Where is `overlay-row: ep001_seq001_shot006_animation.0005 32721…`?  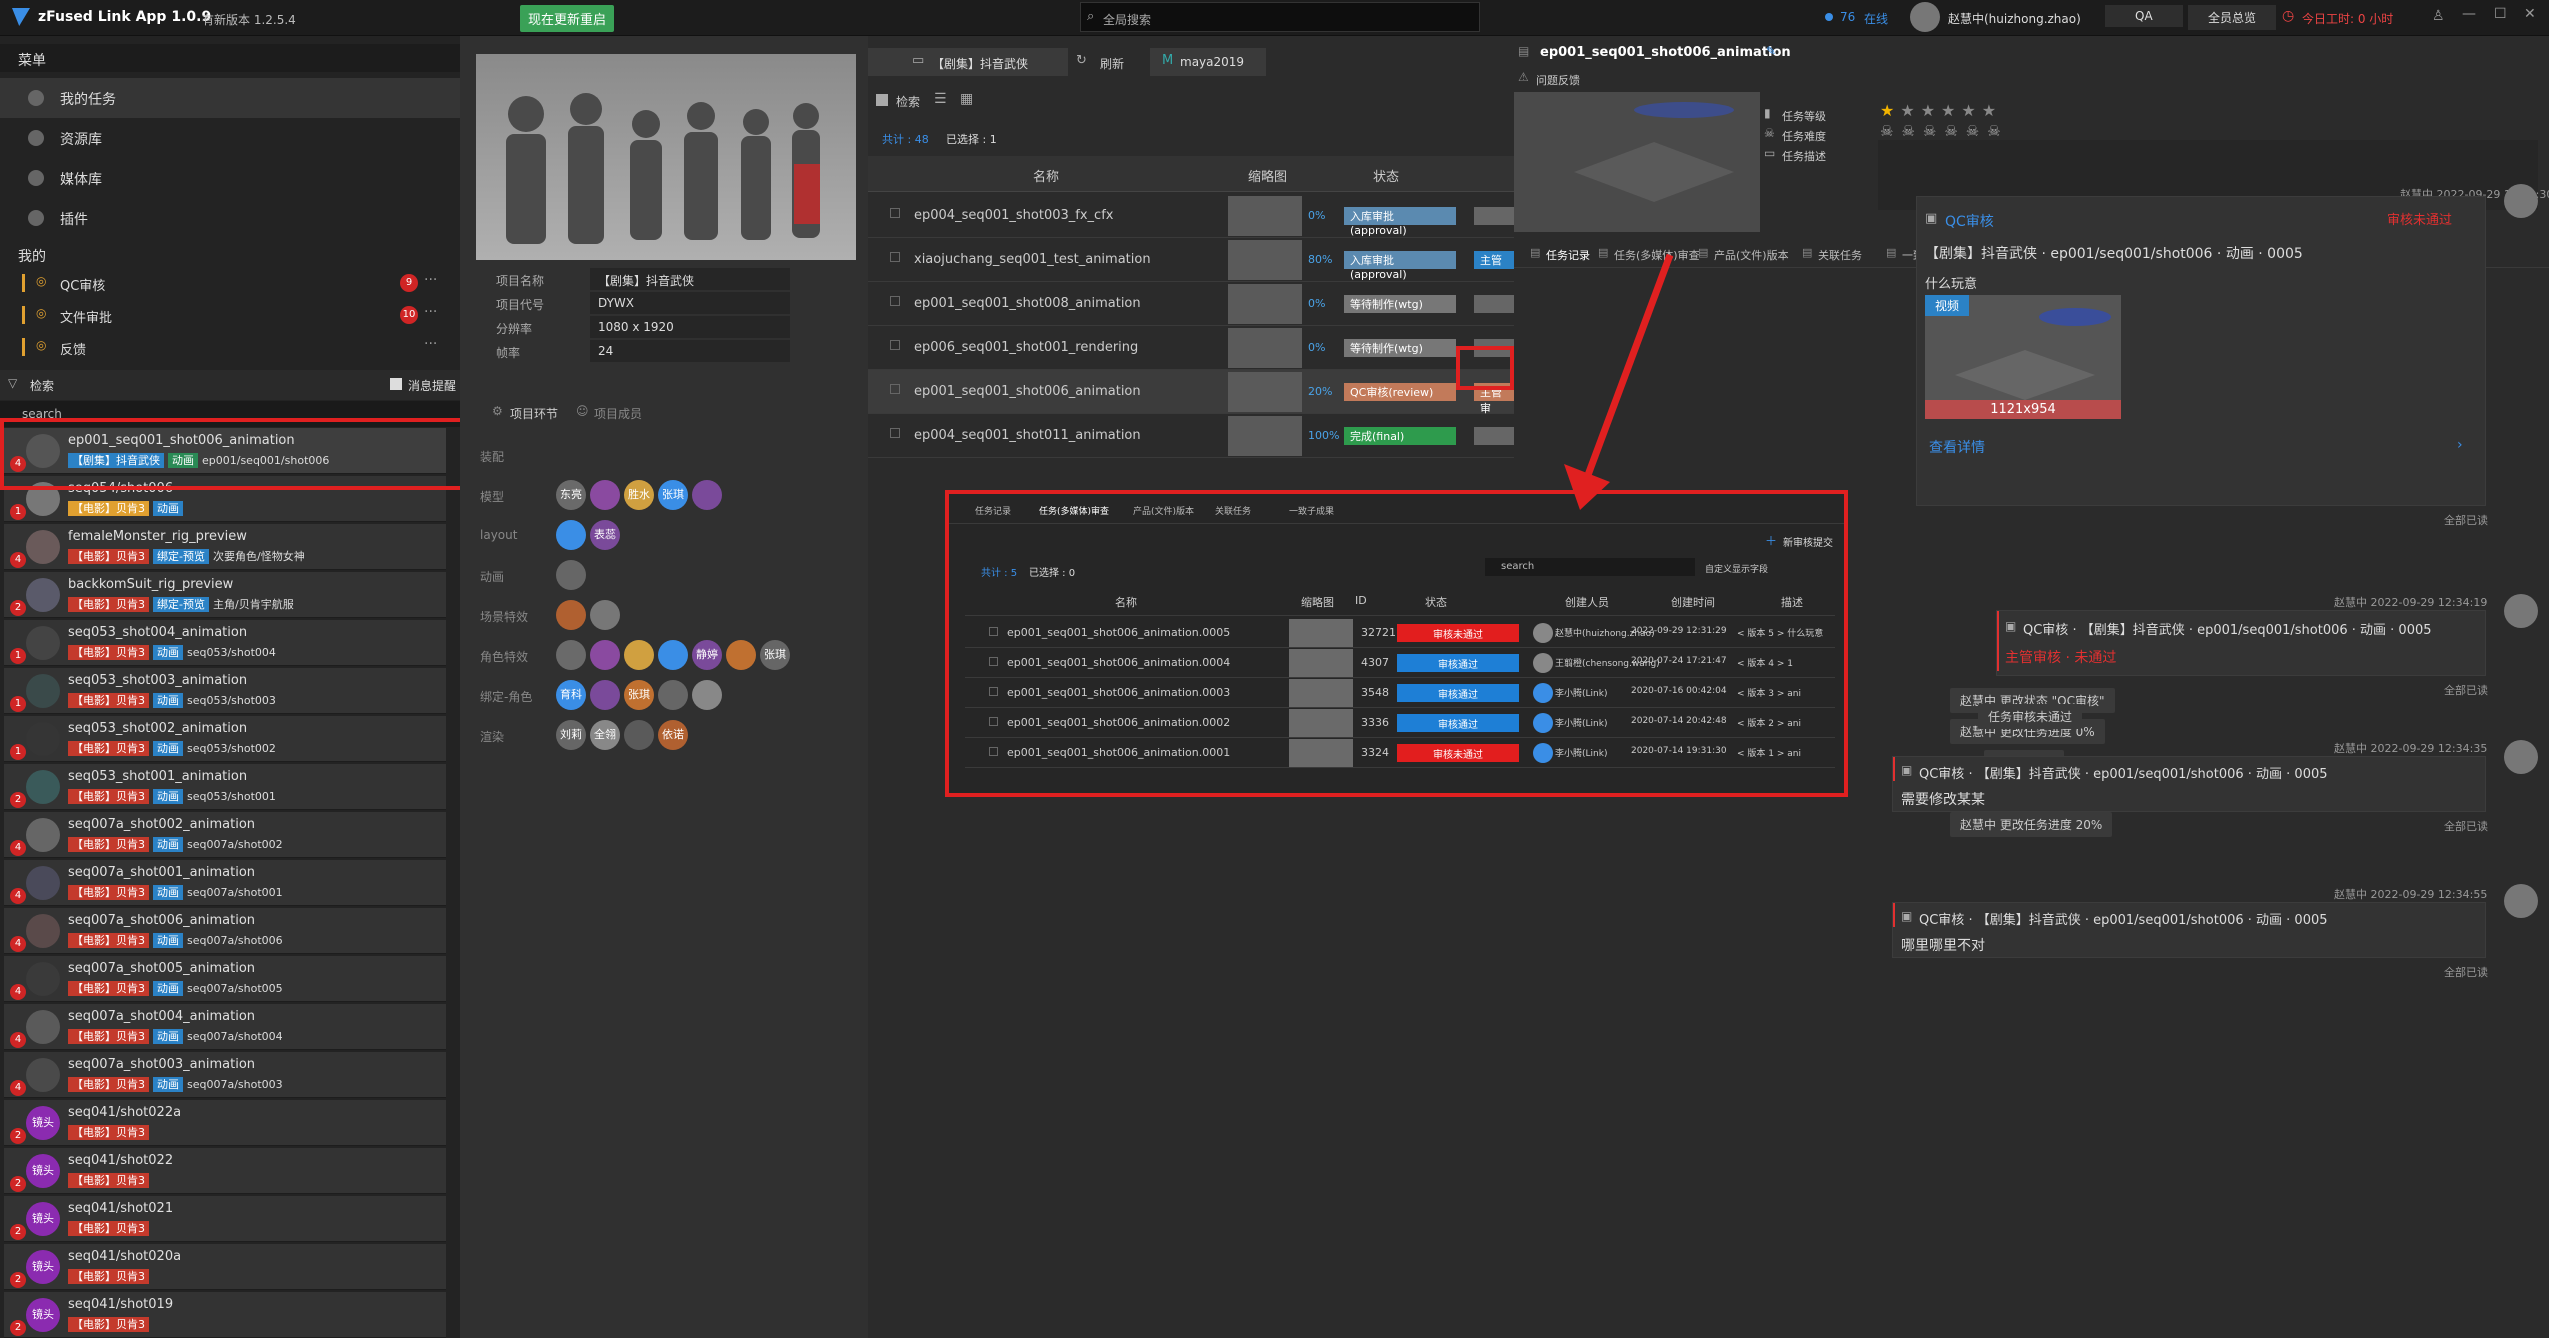
overlay-row: ep001_seq001_shot006_animation.0005 32721… is located at coordinates (1400, 633).